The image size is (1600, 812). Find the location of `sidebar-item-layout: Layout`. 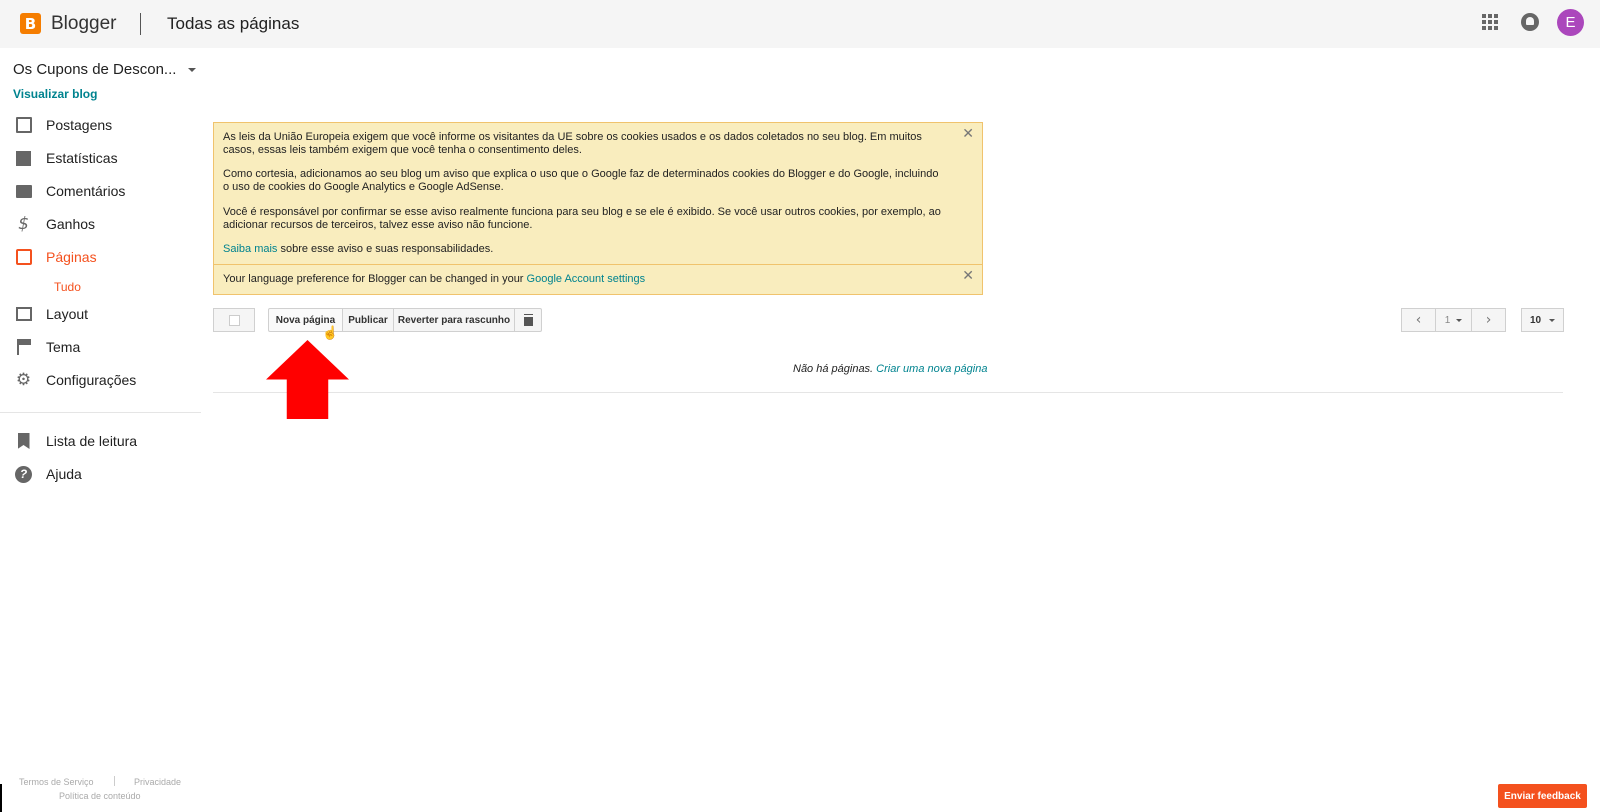

sidebar-item-layout: Layout is located at coordinates (100, 314).